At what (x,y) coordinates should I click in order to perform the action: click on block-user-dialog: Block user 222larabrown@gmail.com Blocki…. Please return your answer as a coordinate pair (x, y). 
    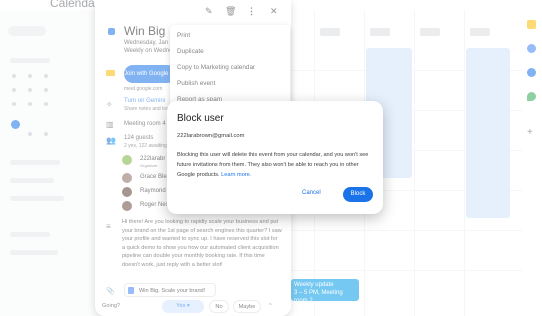
    Looking at the image, I should click on (275, 157).